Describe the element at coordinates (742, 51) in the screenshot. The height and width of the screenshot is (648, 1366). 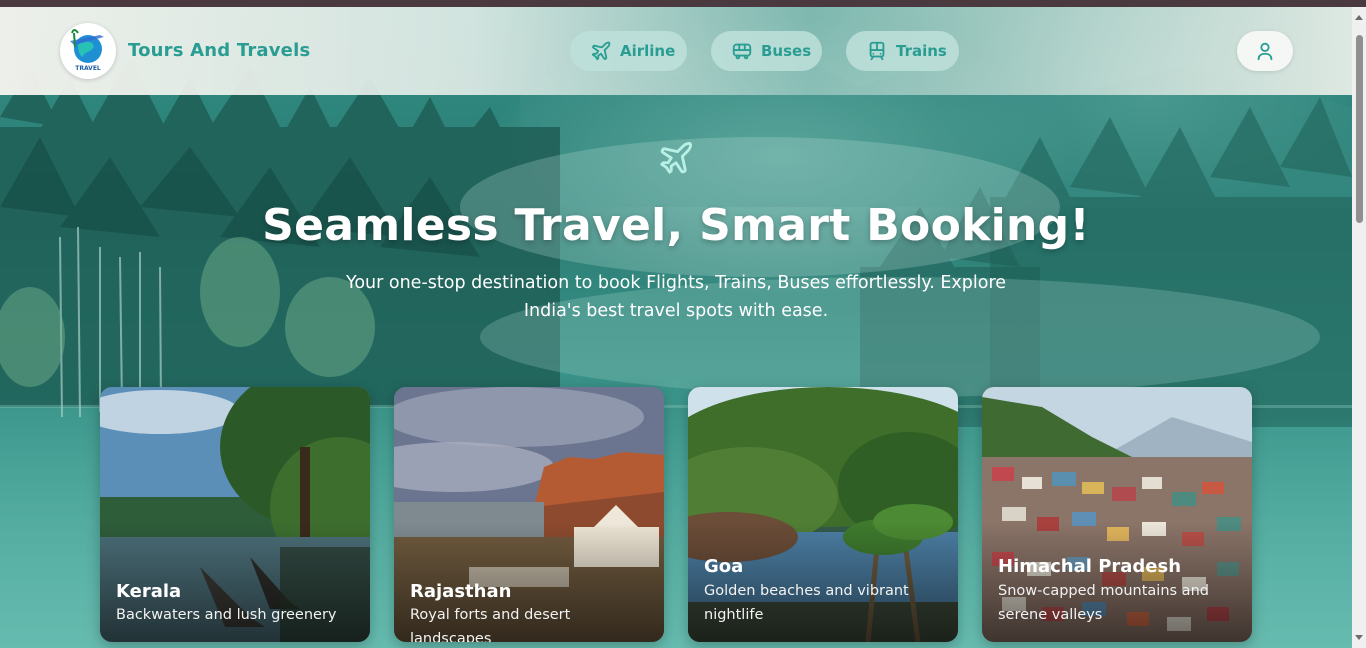
I see `bus-icon` at that location.